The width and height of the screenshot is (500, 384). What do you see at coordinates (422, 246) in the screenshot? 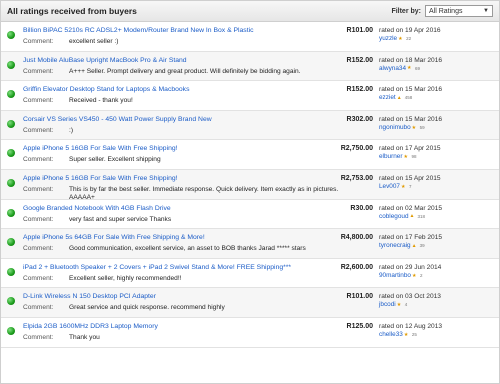
I see `buyer-score: 39` at bounding box center [422, 246].